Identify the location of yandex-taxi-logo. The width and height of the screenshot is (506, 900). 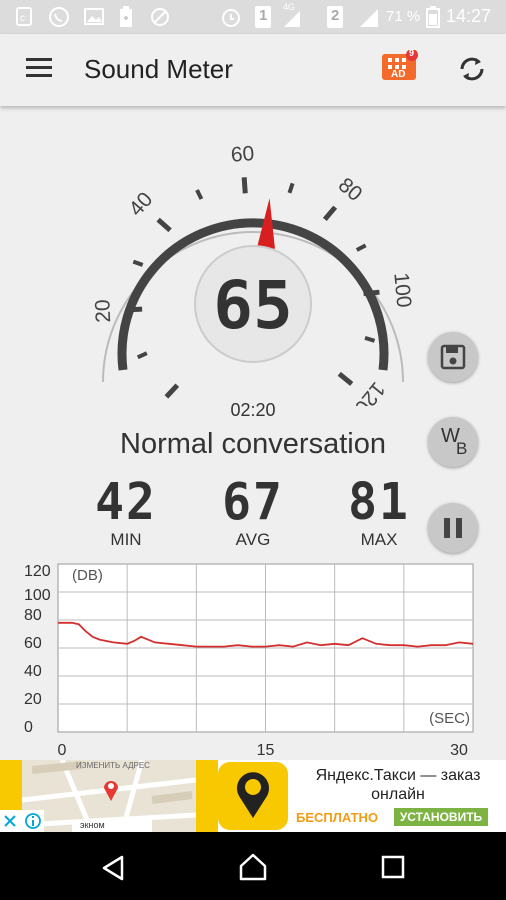
(253, 796).